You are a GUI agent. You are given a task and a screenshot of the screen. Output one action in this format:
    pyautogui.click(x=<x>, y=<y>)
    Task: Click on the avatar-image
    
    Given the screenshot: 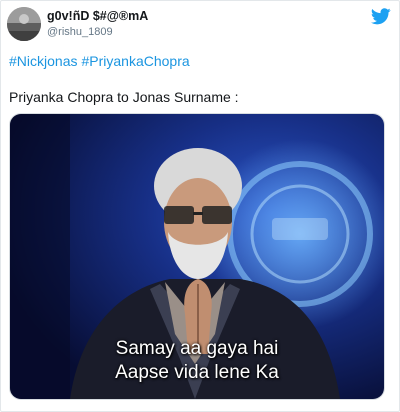 What is the action you would take?
    pyautogui.click(x=24, y=24)
    